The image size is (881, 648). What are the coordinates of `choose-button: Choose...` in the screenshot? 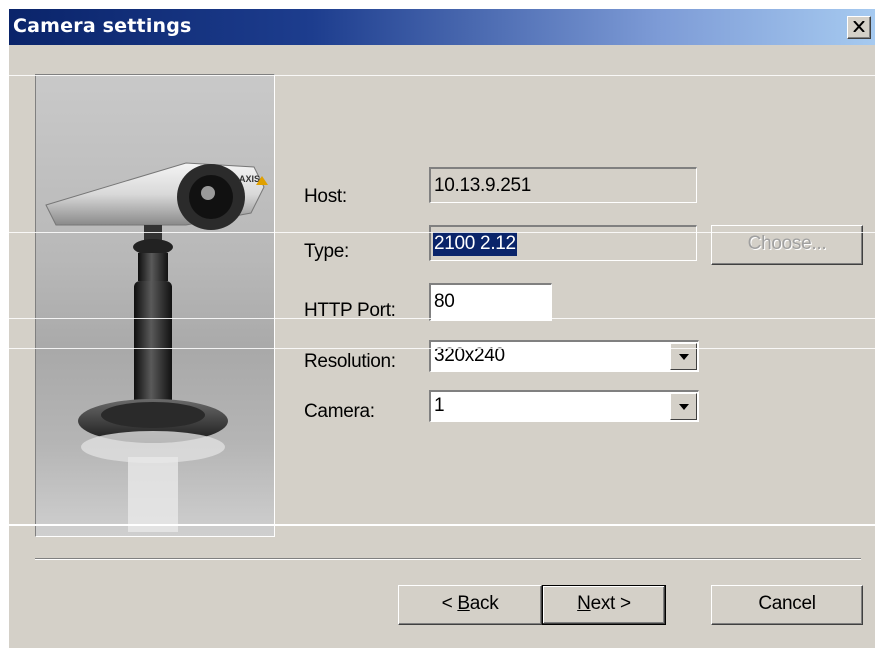 It's located at (787, 245).